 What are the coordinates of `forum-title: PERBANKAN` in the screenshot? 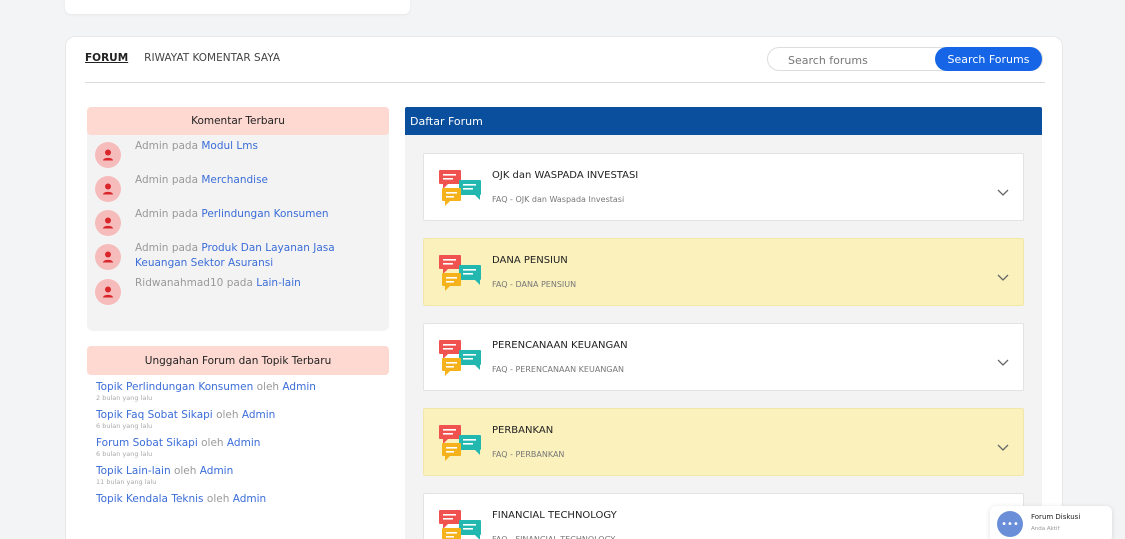 It's located at (523, 430).